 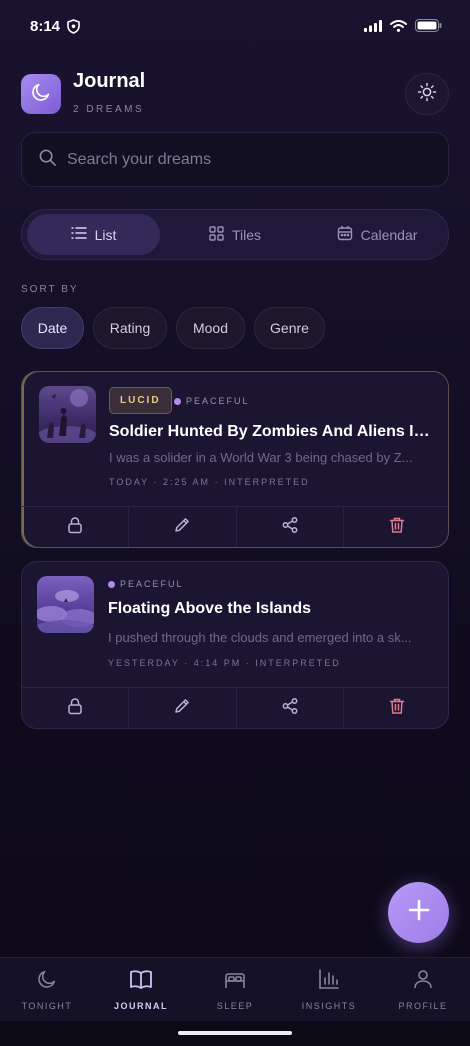 What do you see at coordinates (345, 234) in the screenshot?
I see `calendar-icon` at bounding box center [345, 234].